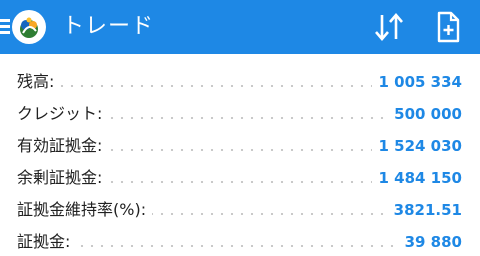 Image resolution: width=480 pixels, height=256 pixels. I want to click on row-label: 余剰証拠金:, so click(63, 178).